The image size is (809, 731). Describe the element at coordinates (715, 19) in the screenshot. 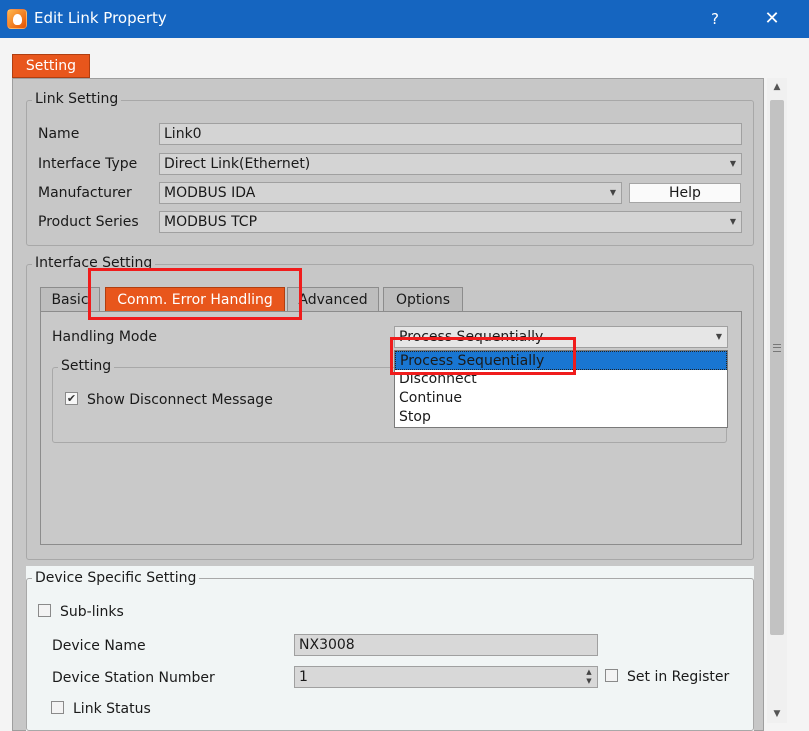

I see `help-title-button: ?` at that location.